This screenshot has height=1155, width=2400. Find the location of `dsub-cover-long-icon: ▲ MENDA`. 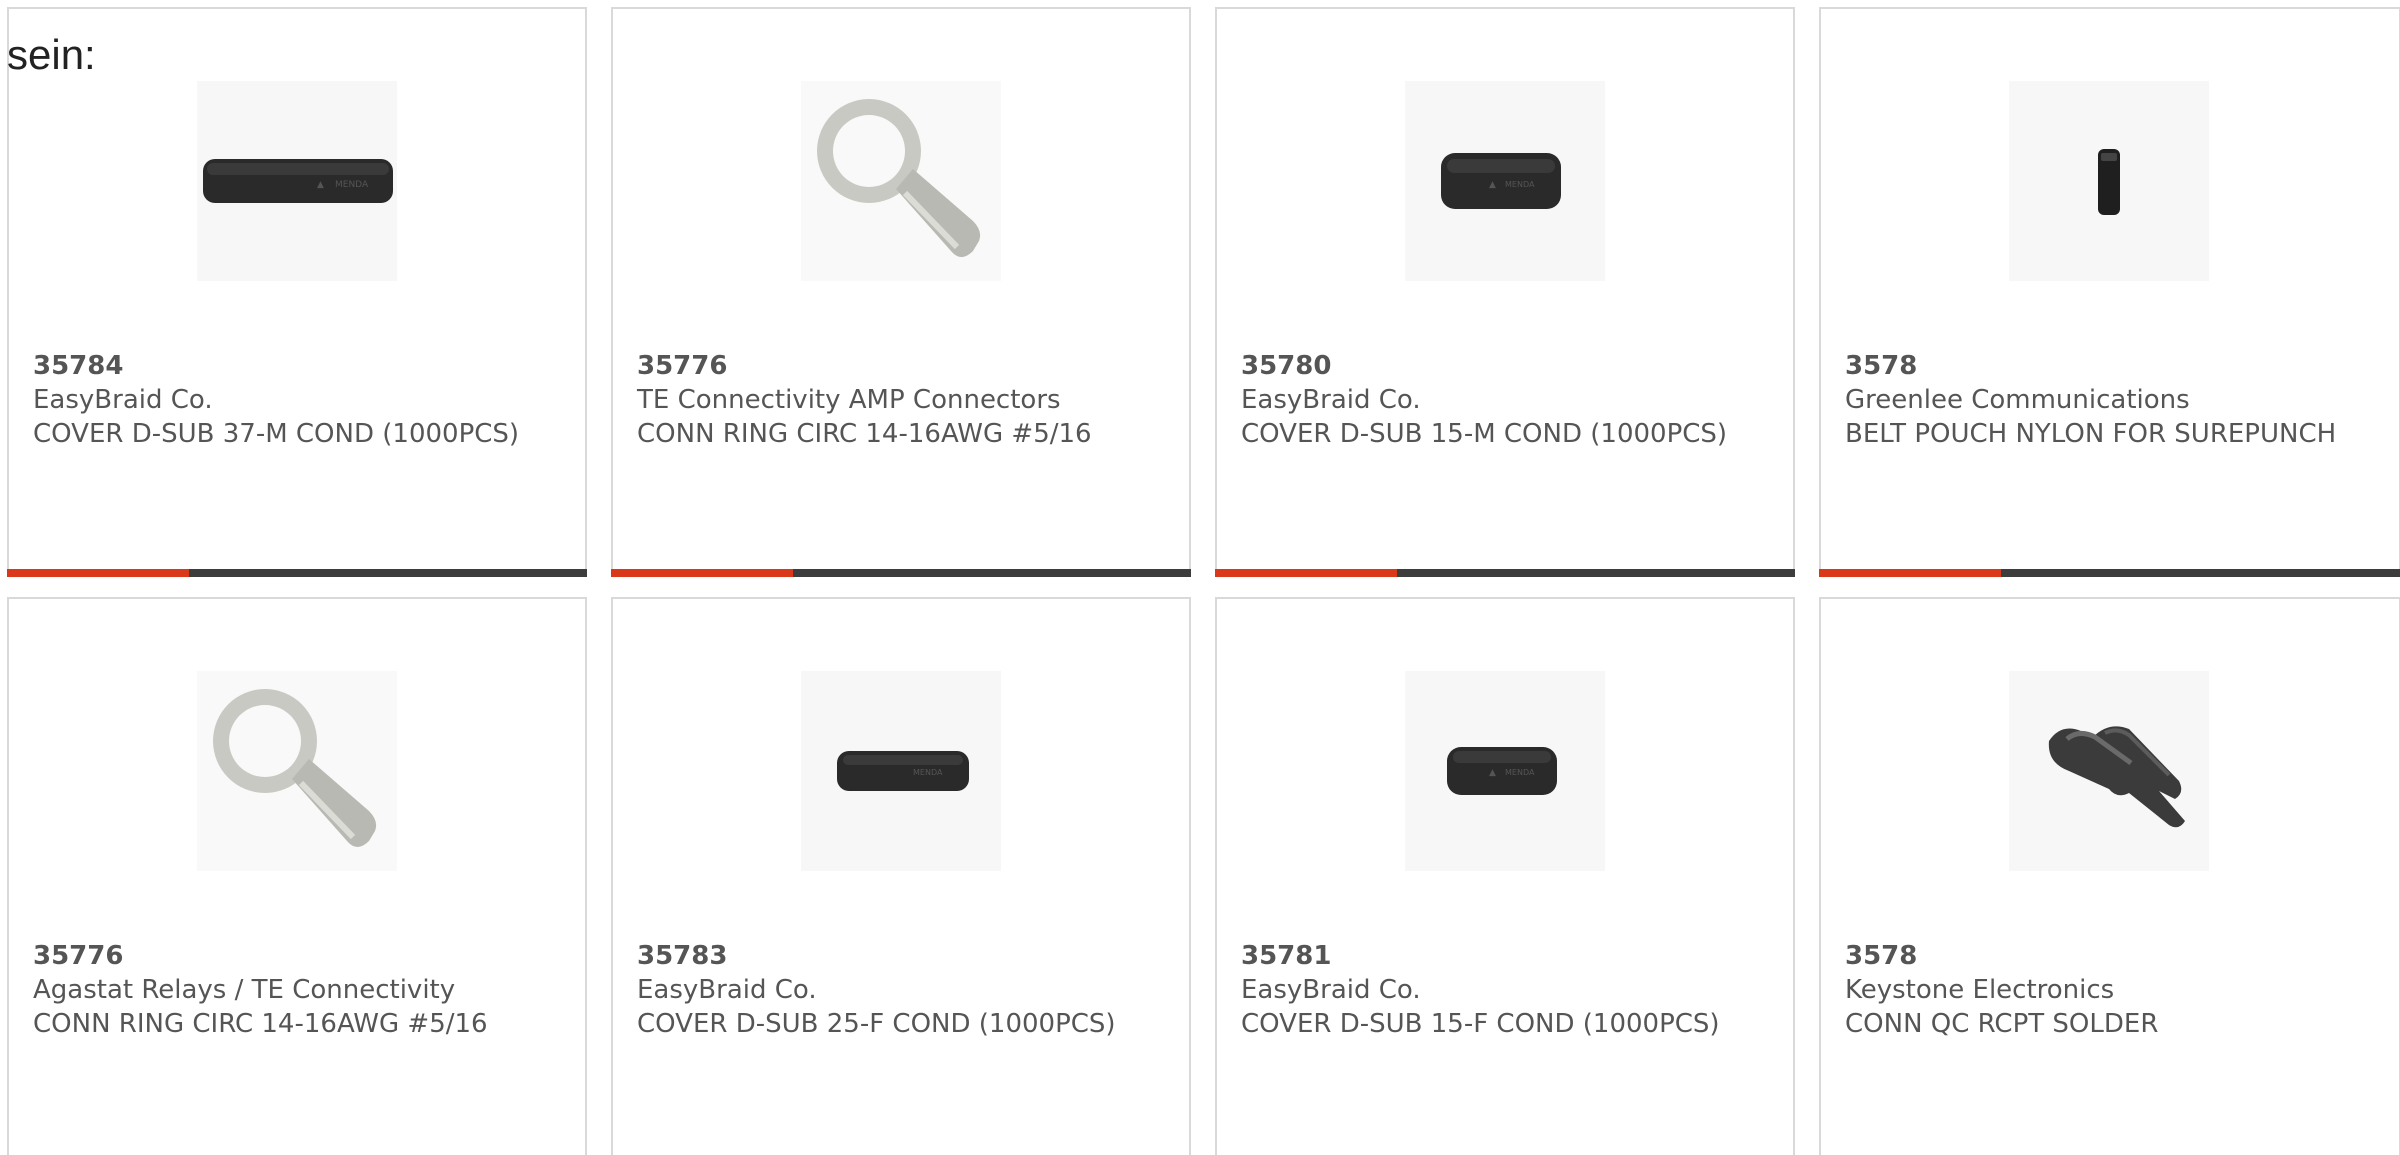

dsub-cover-long-icon: ▲ MENDA is located at coordinates (297, 181).